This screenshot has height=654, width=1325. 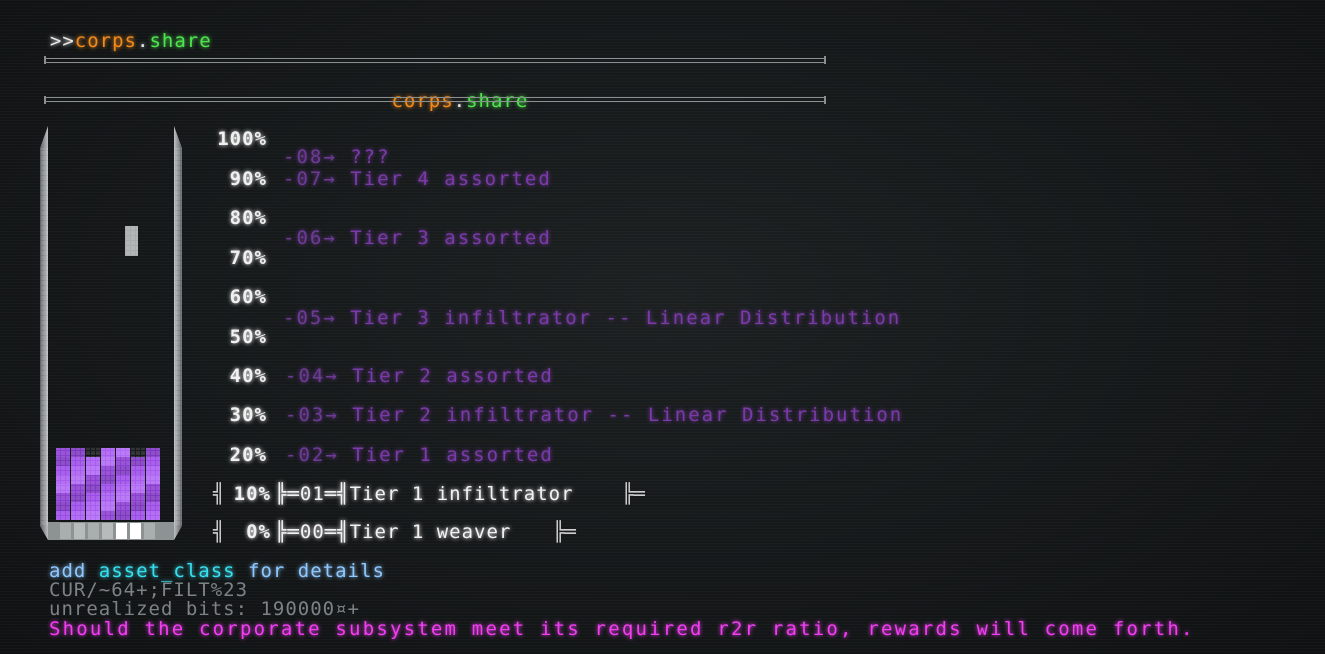 What do you see at coordinates (62, 41) in the screenshot?
I see `prompt-chevrons: >>` at bounding box center [62, 41].